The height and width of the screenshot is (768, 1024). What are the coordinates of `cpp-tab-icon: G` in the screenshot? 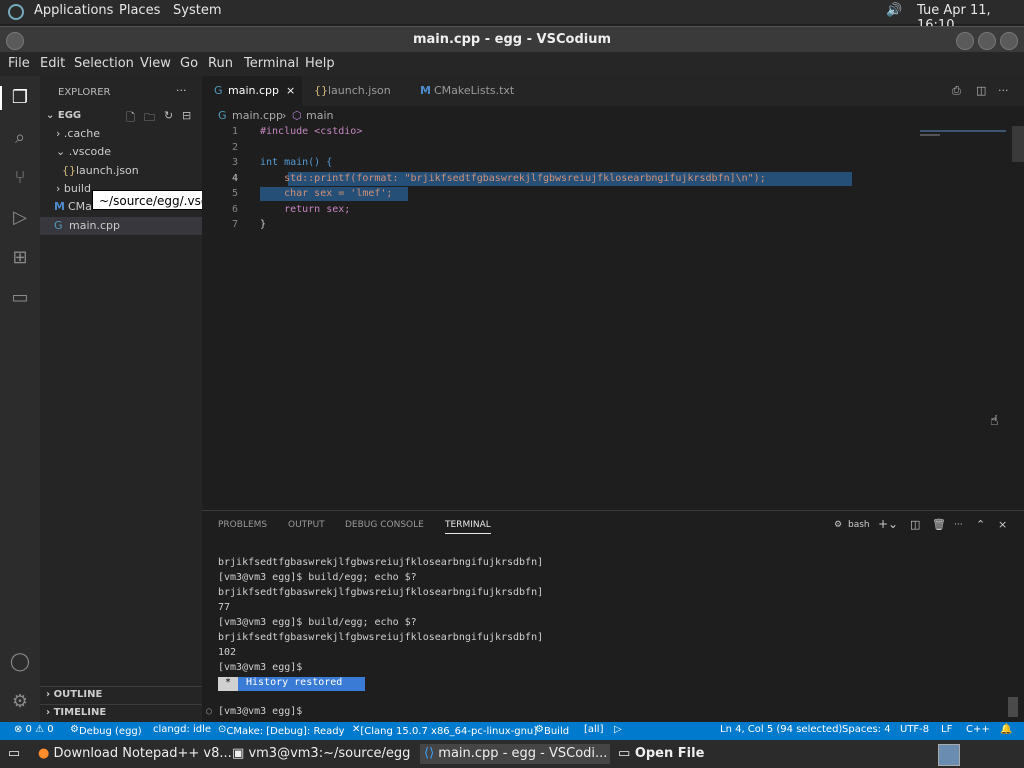 It's located at (218, 90).